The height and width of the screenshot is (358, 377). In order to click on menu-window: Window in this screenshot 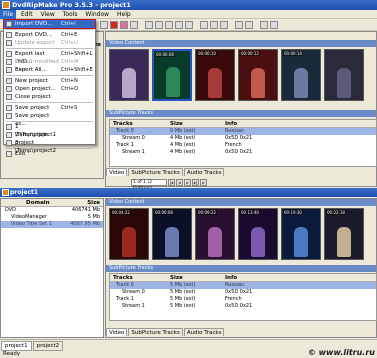, I will do `click(97, 14)`.